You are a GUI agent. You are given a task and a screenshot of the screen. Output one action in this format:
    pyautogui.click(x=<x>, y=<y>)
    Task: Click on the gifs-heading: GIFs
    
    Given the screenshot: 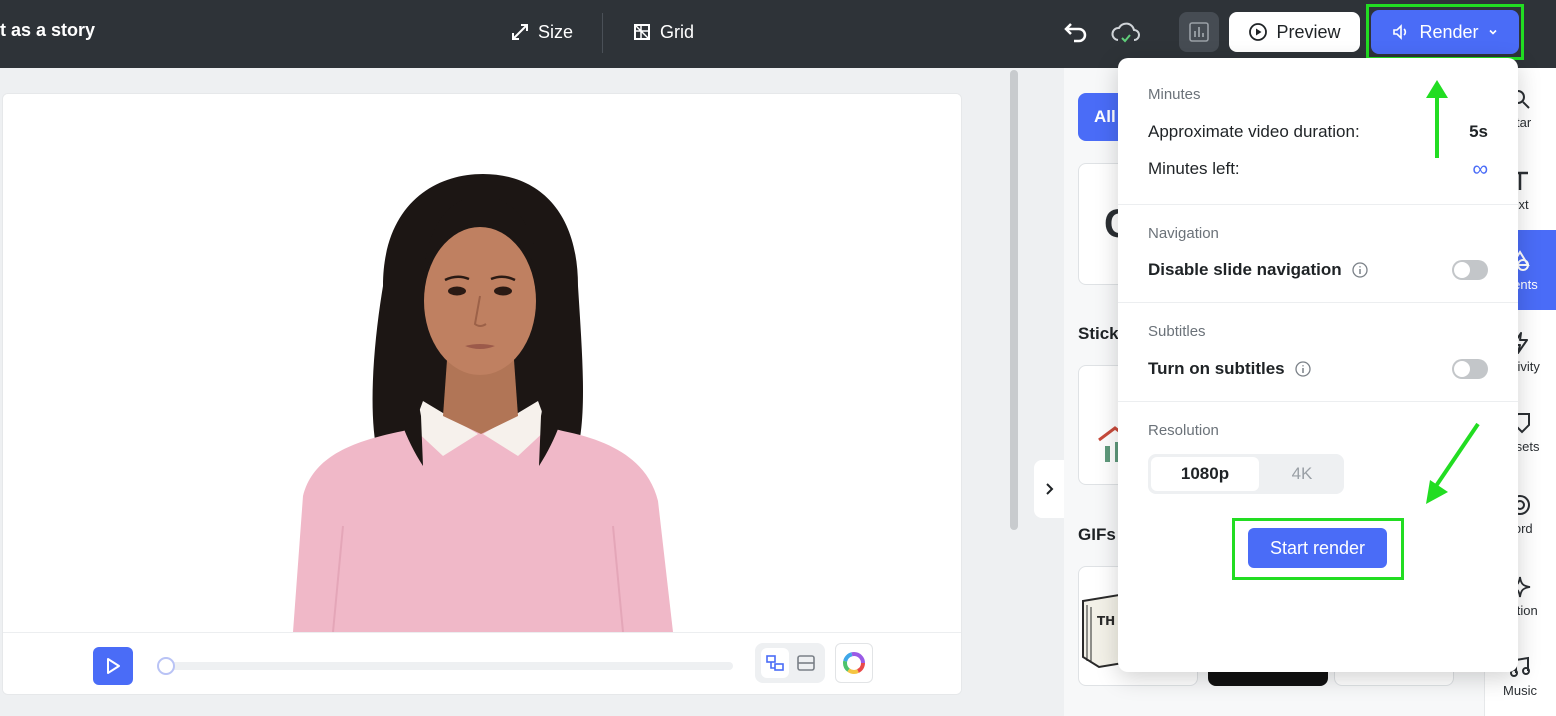 What is the action you would take?
    pyautogui.click(x=1097, y=534)
    